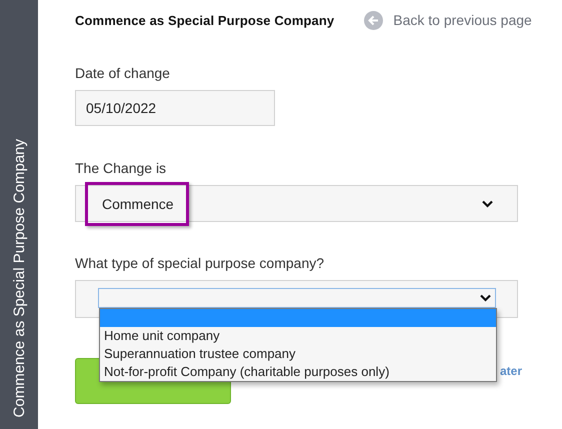 This screenshot has width=562, height=429. I want to click on field-label: The Change is, so click(121, 168).